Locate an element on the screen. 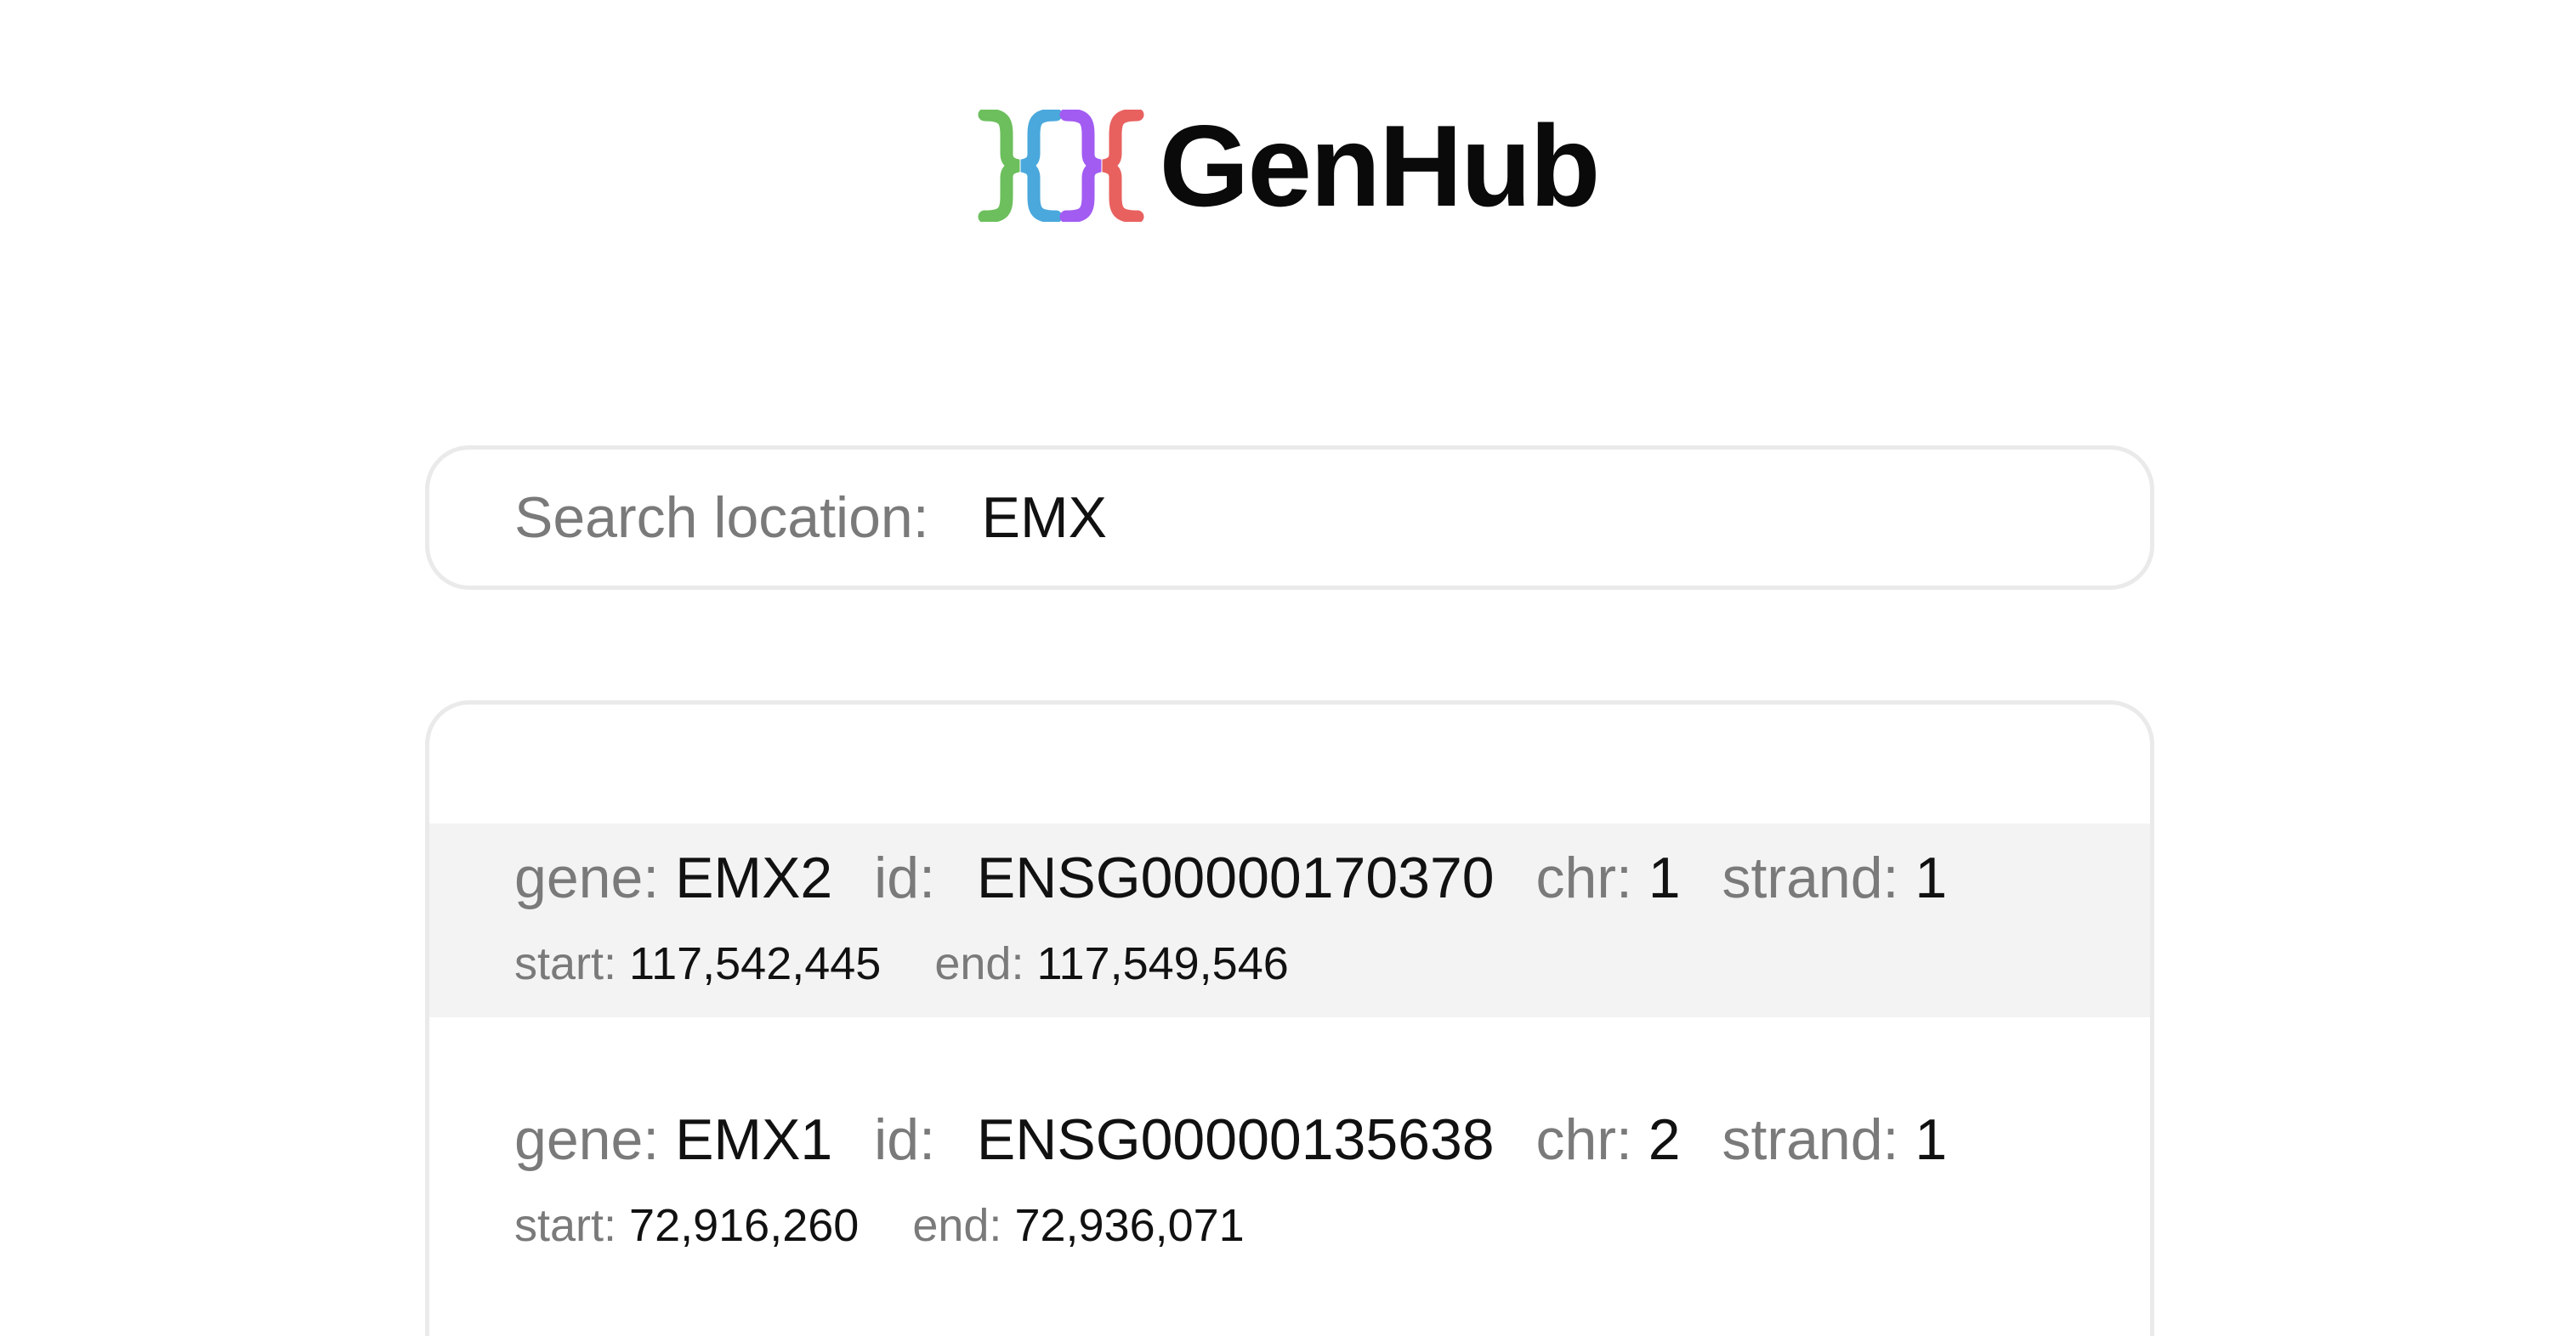 This screenshot has width=2576, height=1336. search-box: Search location: is located at coordinates (1290, 517).